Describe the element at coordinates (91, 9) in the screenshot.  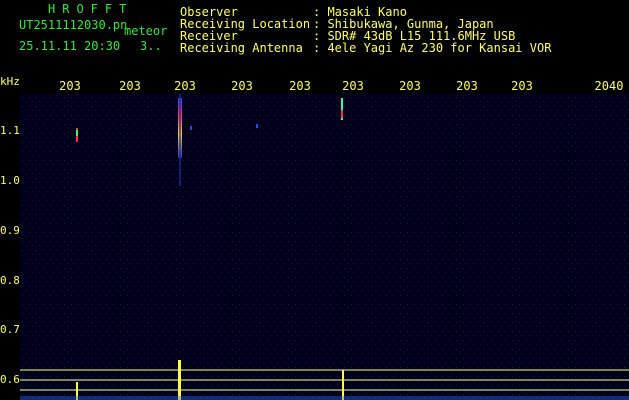
I see `app-logo: HROFFT` at that location.